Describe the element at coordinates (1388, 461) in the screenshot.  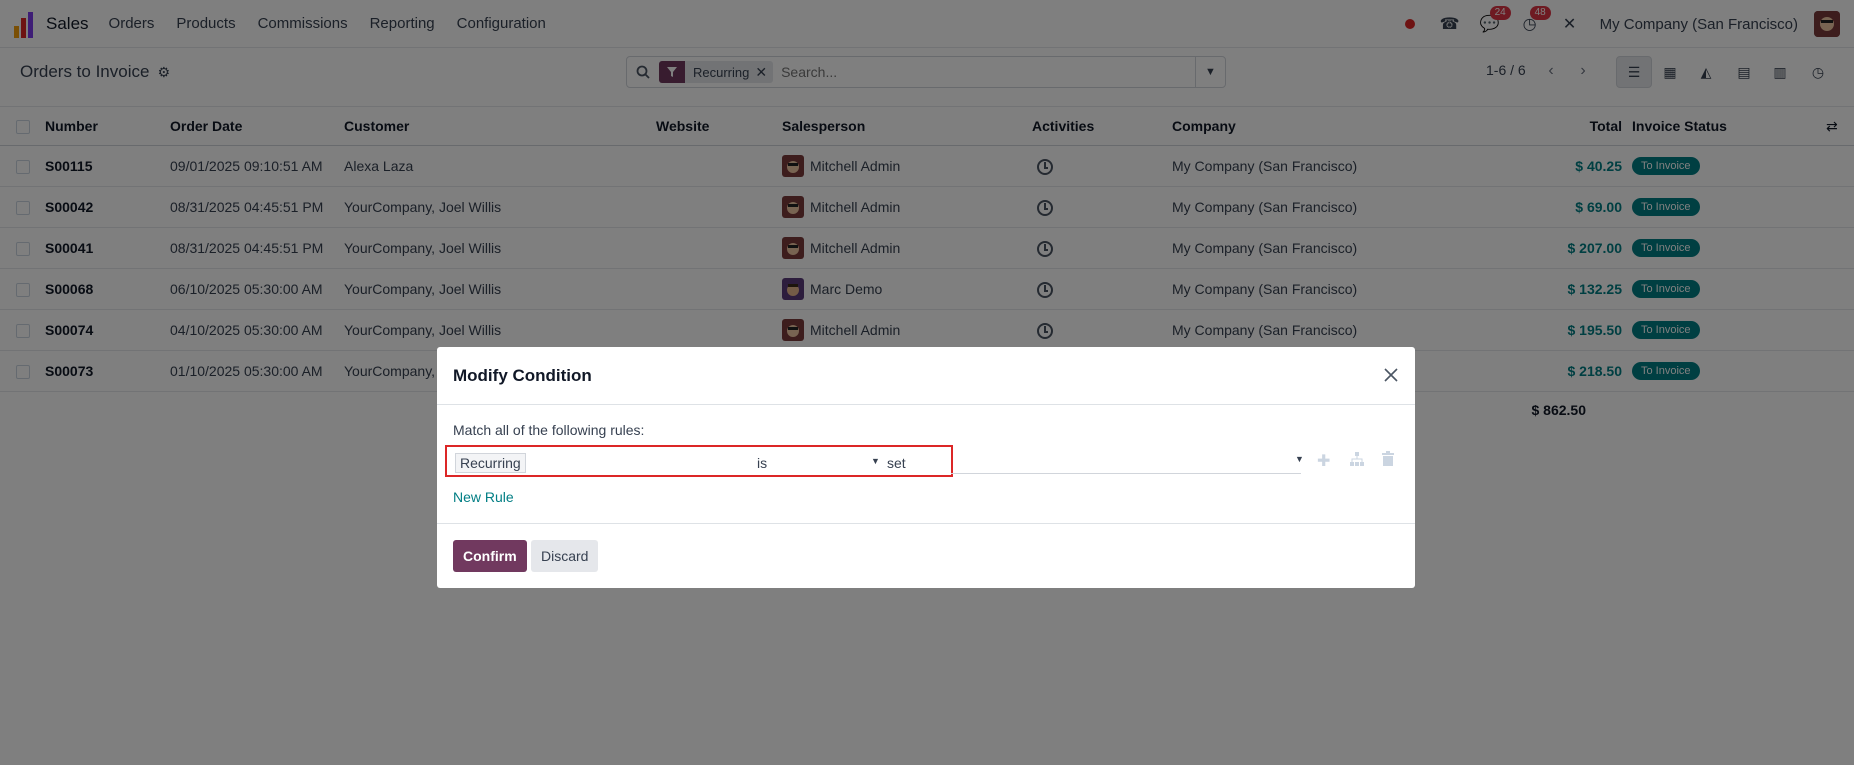
I see `delete-rule-icon` at that location.